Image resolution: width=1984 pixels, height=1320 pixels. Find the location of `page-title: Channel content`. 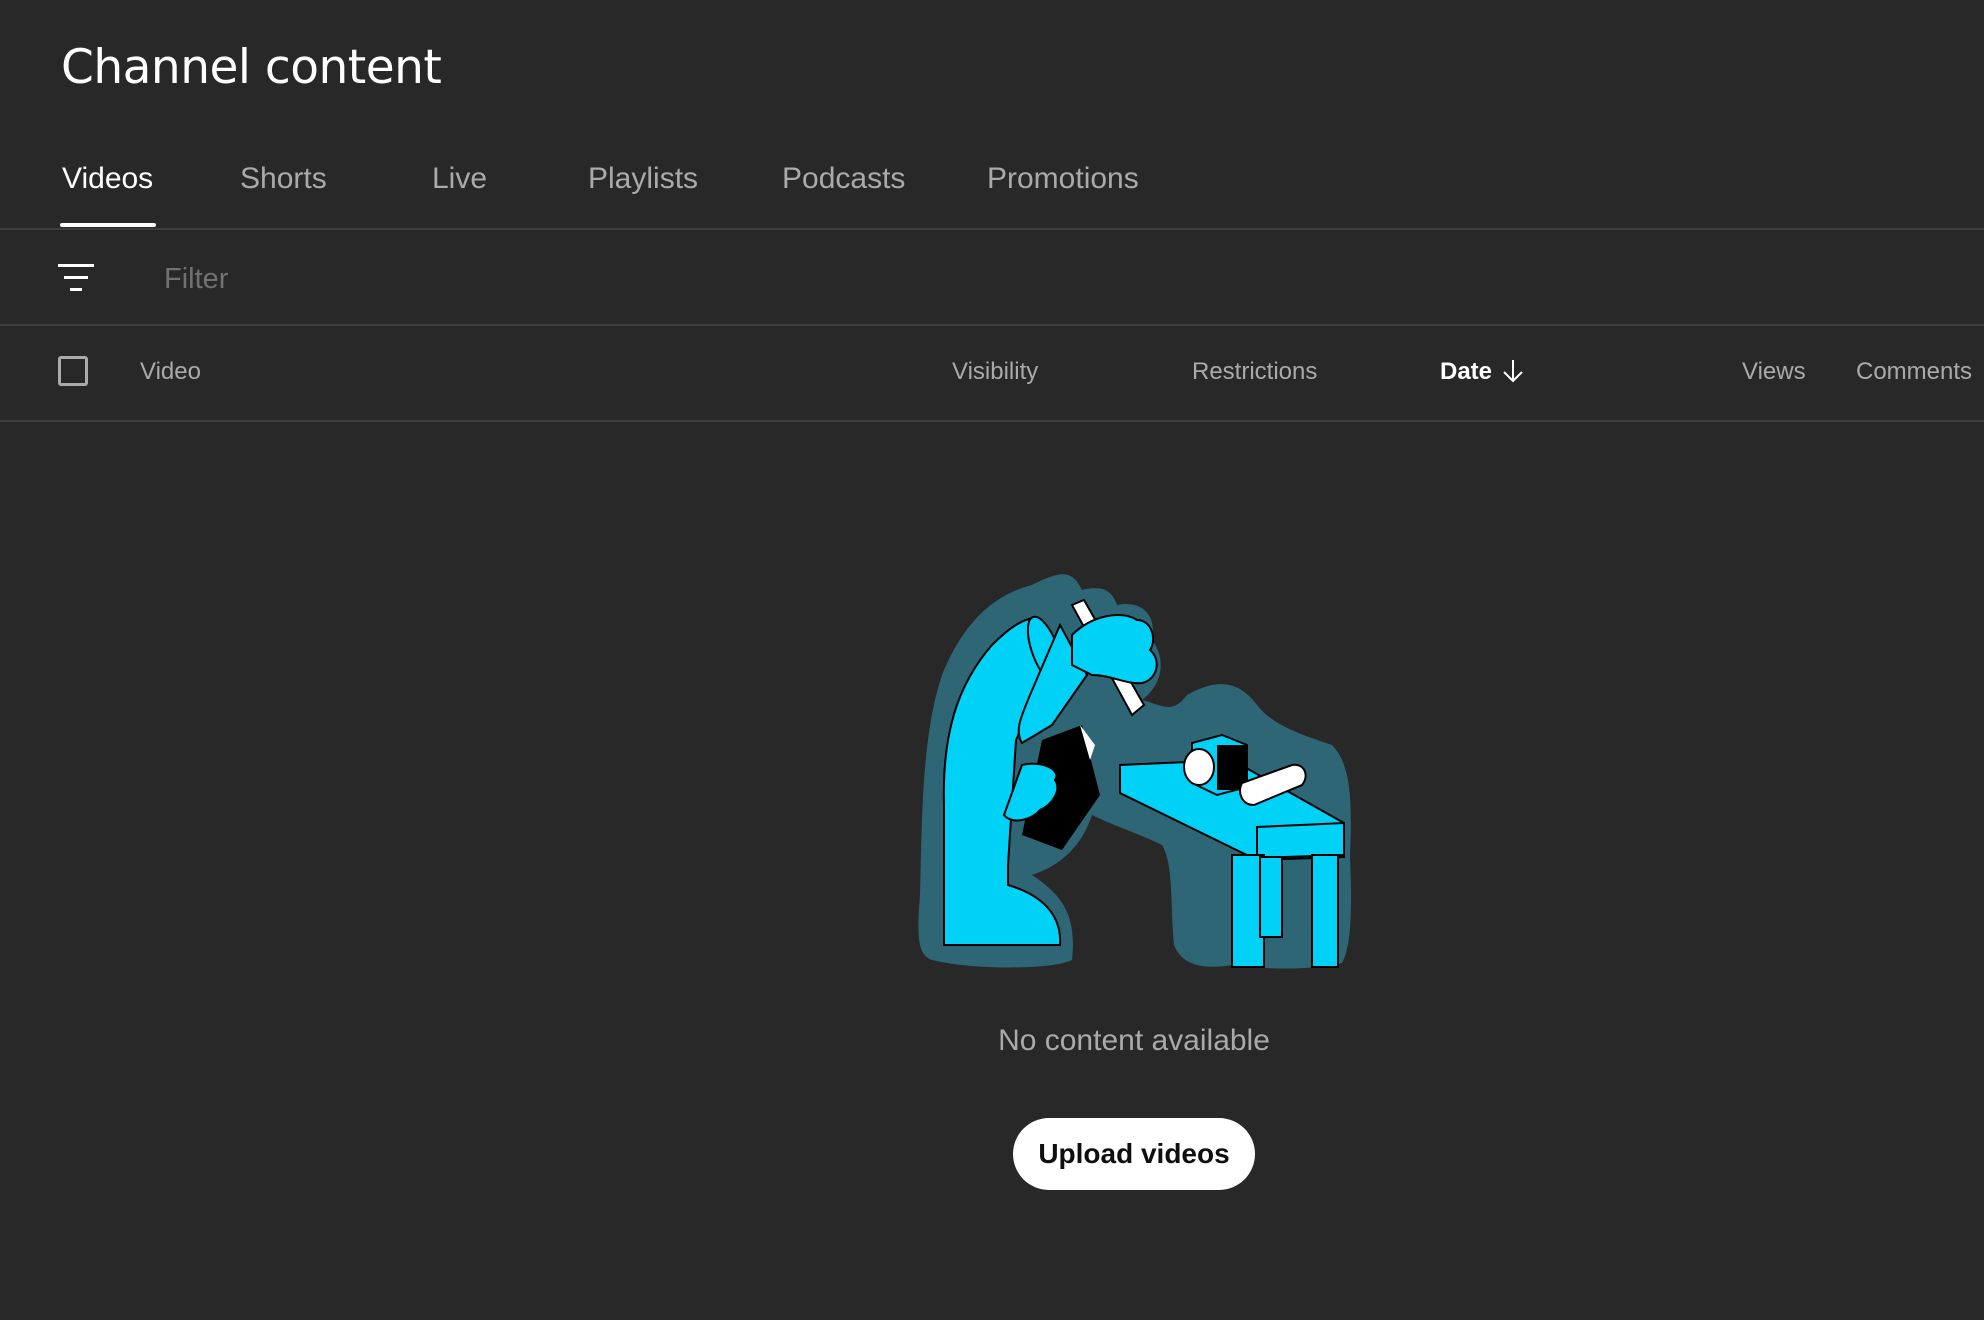

page-title: Channel content is located at coordinates (251, 67).